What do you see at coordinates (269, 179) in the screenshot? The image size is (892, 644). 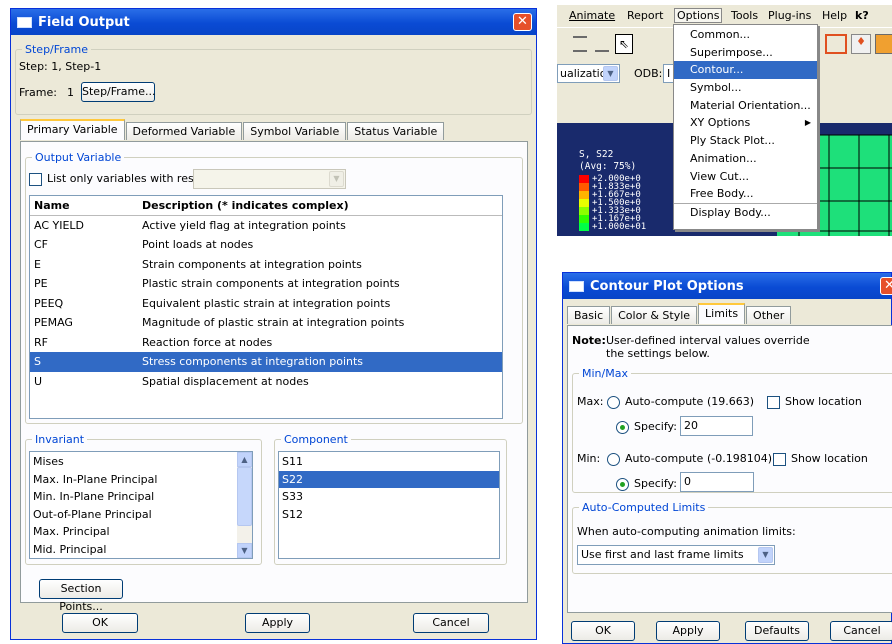 I see `list-only-select: ▼` at bounding box center [269, 179].